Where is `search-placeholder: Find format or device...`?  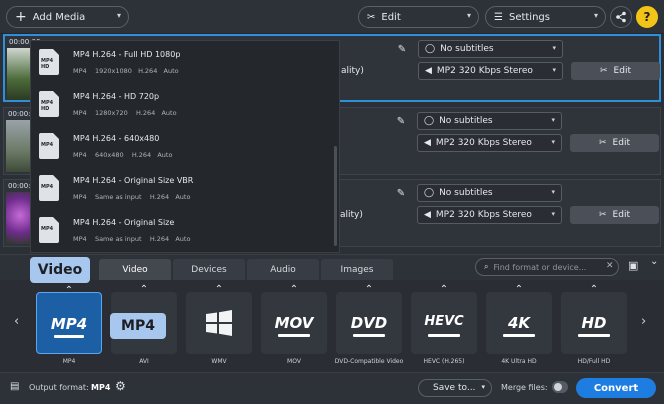
search-placeholder: Find format or device... is located at coordinates (540, 267).